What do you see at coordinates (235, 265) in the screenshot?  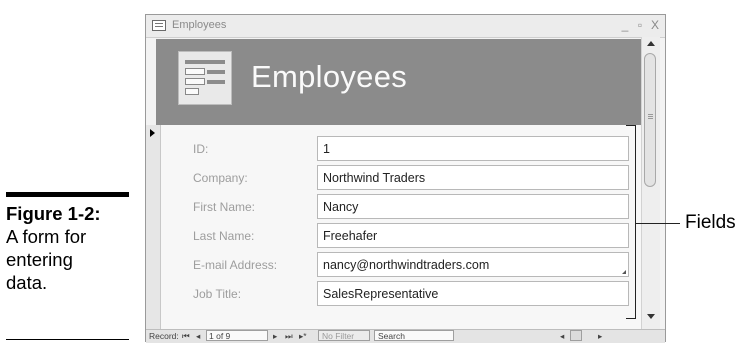 I see `email-label: E-mail Address:` at bounding box center [235, 265].